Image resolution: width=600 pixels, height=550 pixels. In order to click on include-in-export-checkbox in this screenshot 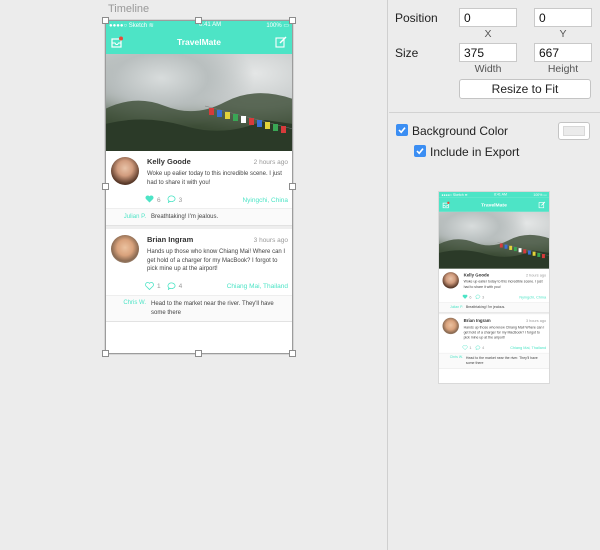, I will do `click(420, 151)`.